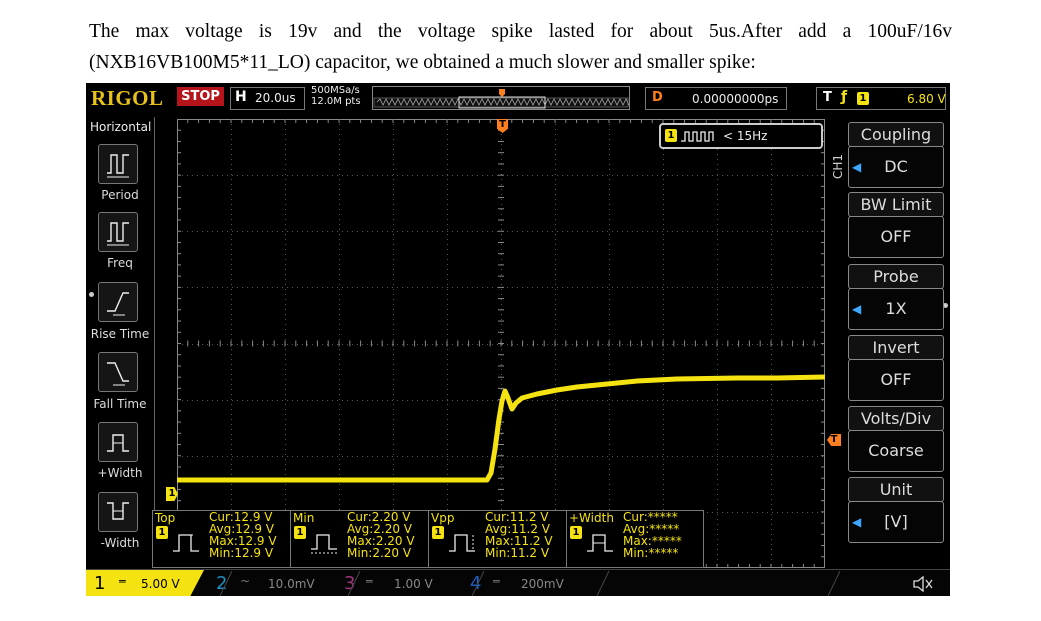 The height and width of the screenshot is (621, 1041). I want to click on fall-time-icon, so click(118, 374).